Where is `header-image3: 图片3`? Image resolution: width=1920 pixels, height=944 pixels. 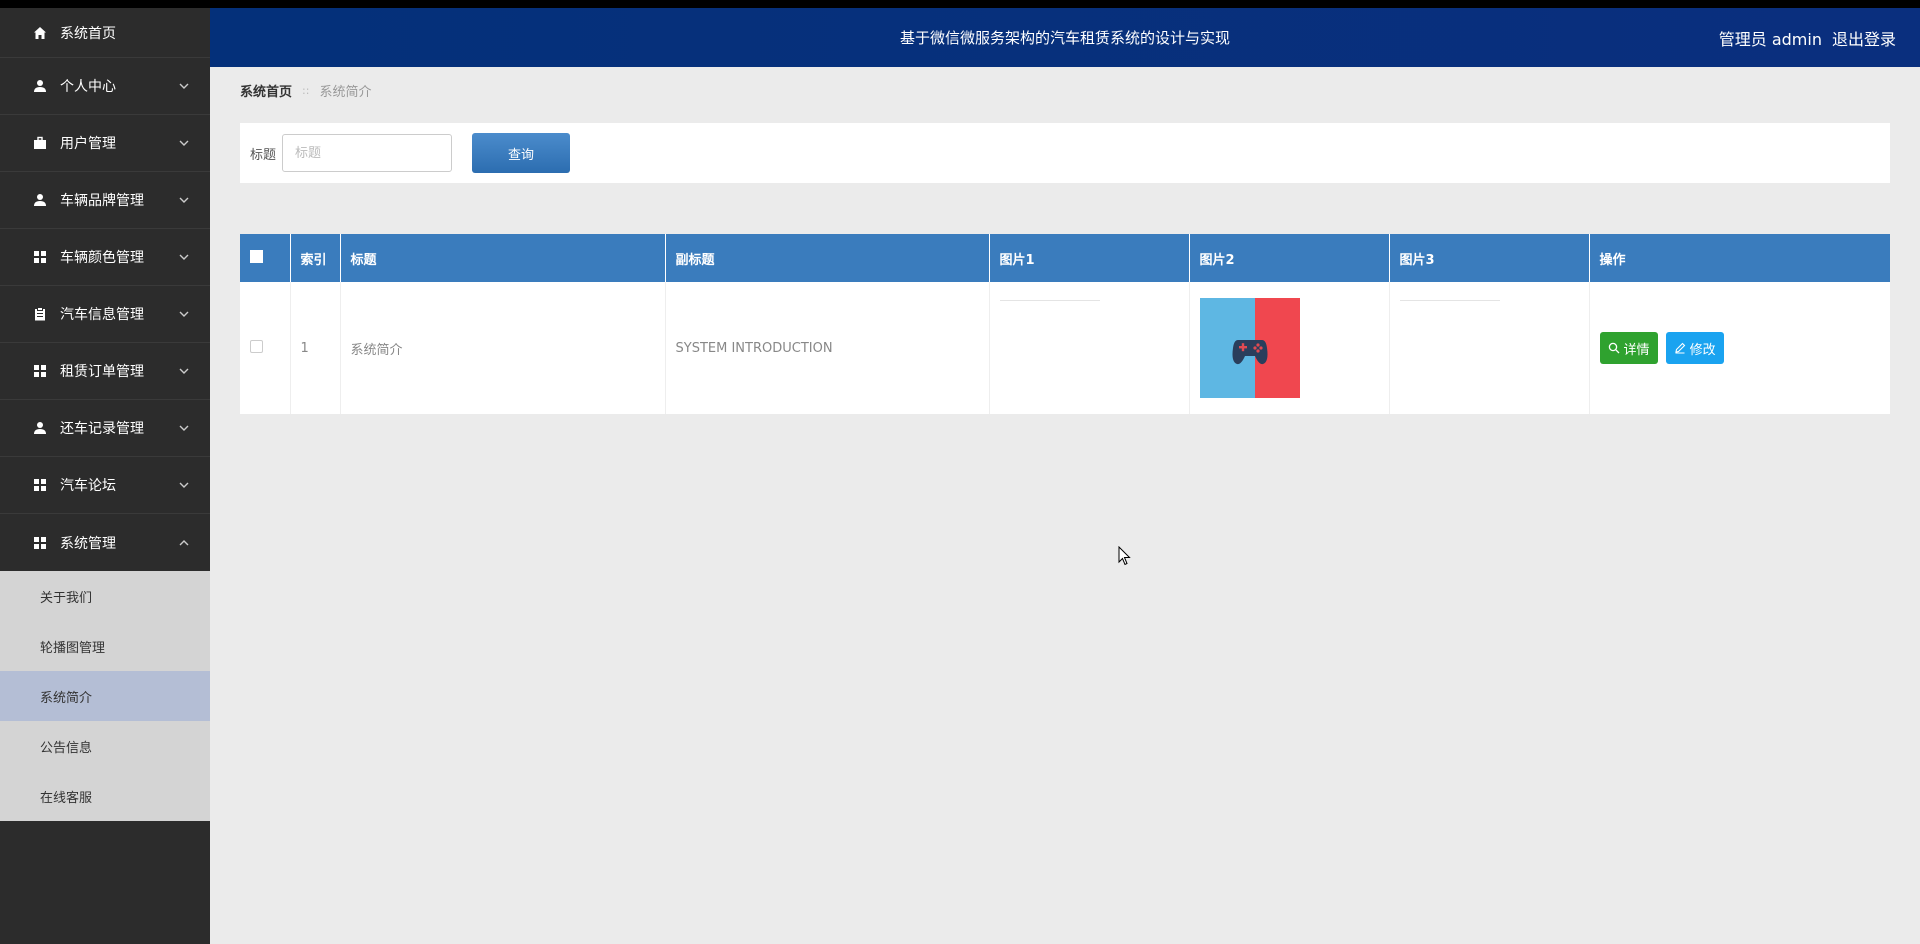
header-image3: 图片3 is located at coordinates (1489, 258).